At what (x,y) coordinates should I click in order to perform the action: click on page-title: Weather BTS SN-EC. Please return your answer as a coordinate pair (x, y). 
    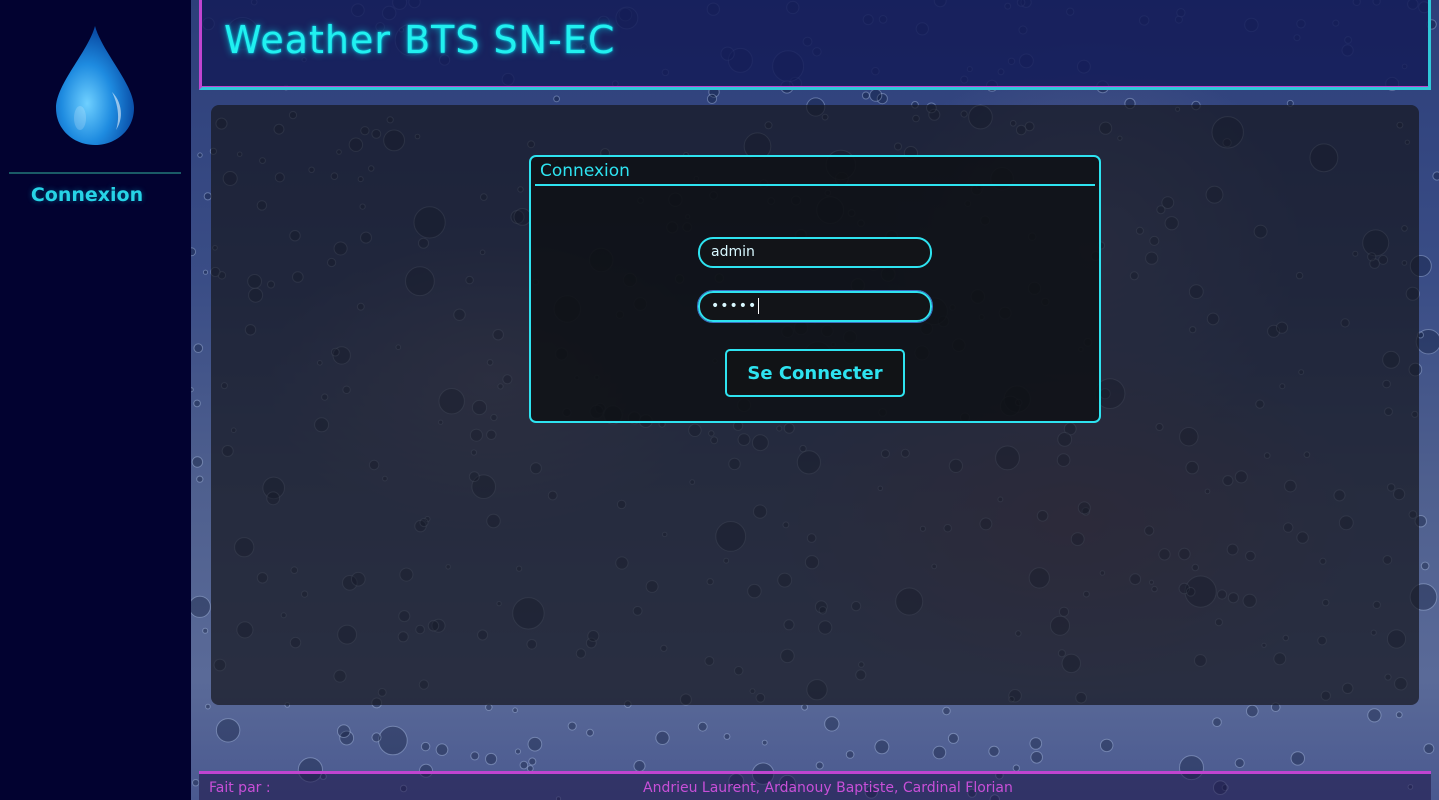
    Looking at the image, I should click on (420, 40).